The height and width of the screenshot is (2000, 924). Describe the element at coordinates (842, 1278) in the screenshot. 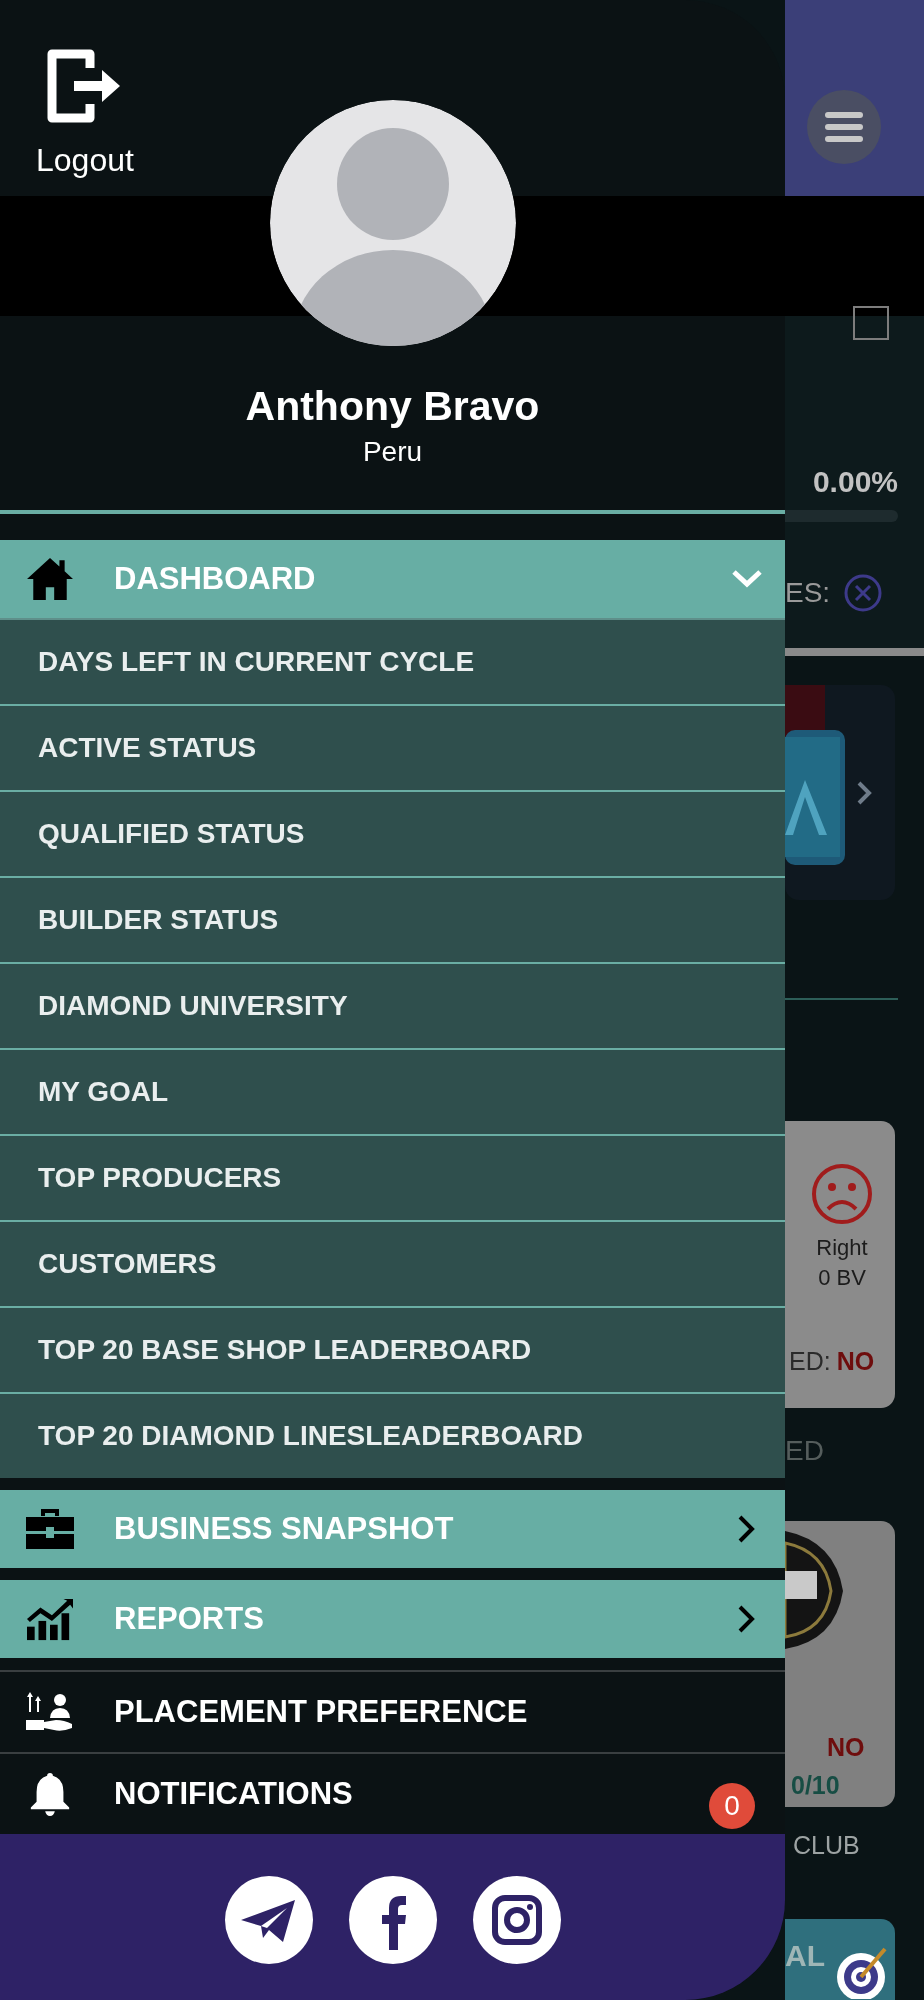

I see `card-value: 0 BV` at that location.